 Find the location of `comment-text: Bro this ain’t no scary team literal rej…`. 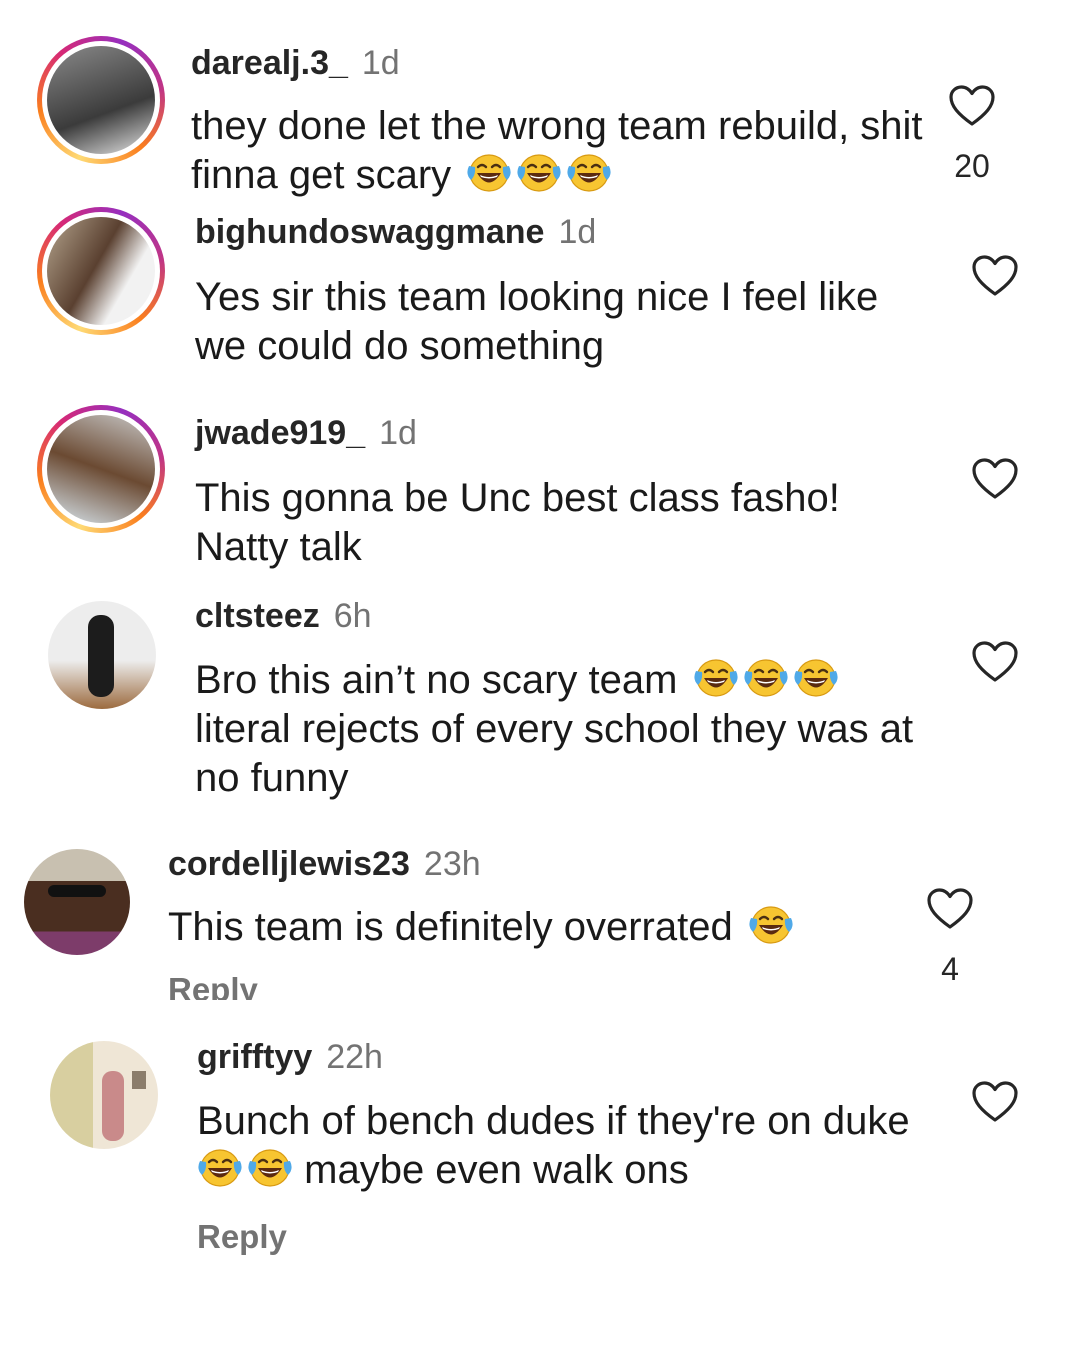

comment-text: Bro this ain’t no scary team literal rej… is located at coordinates (554, 728).